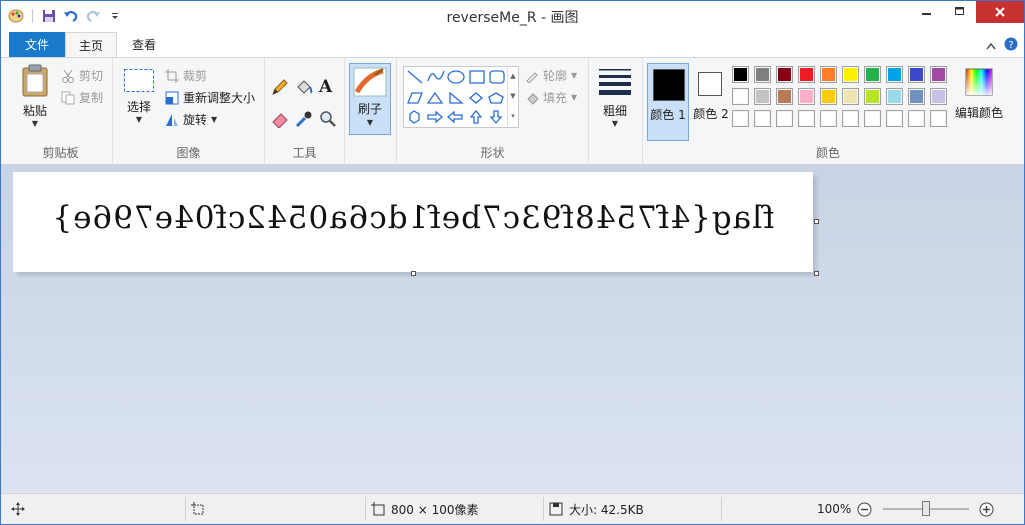  I want to click on close-button, so click(1000, 12).